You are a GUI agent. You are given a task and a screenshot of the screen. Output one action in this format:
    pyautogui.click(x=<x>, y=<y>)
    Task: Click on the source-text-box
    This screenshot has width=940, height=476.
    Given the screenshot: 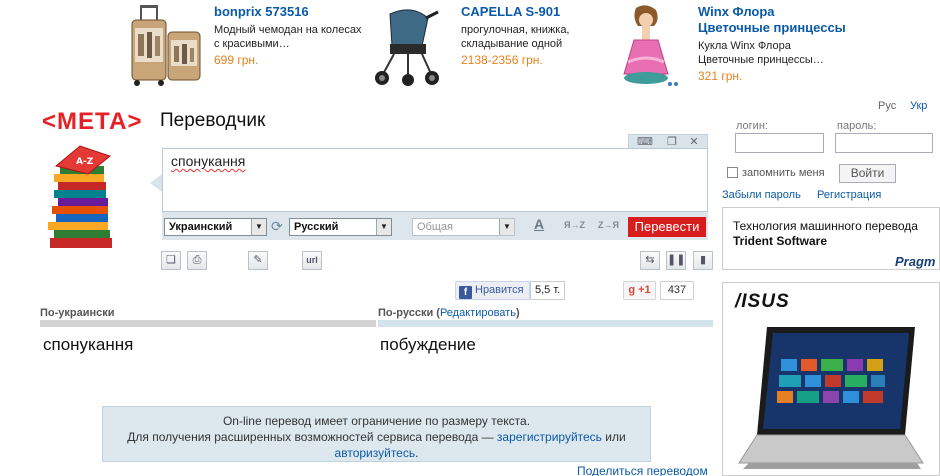 What is the action you would take?
    pyautogui.click(x=435, y=180)
    